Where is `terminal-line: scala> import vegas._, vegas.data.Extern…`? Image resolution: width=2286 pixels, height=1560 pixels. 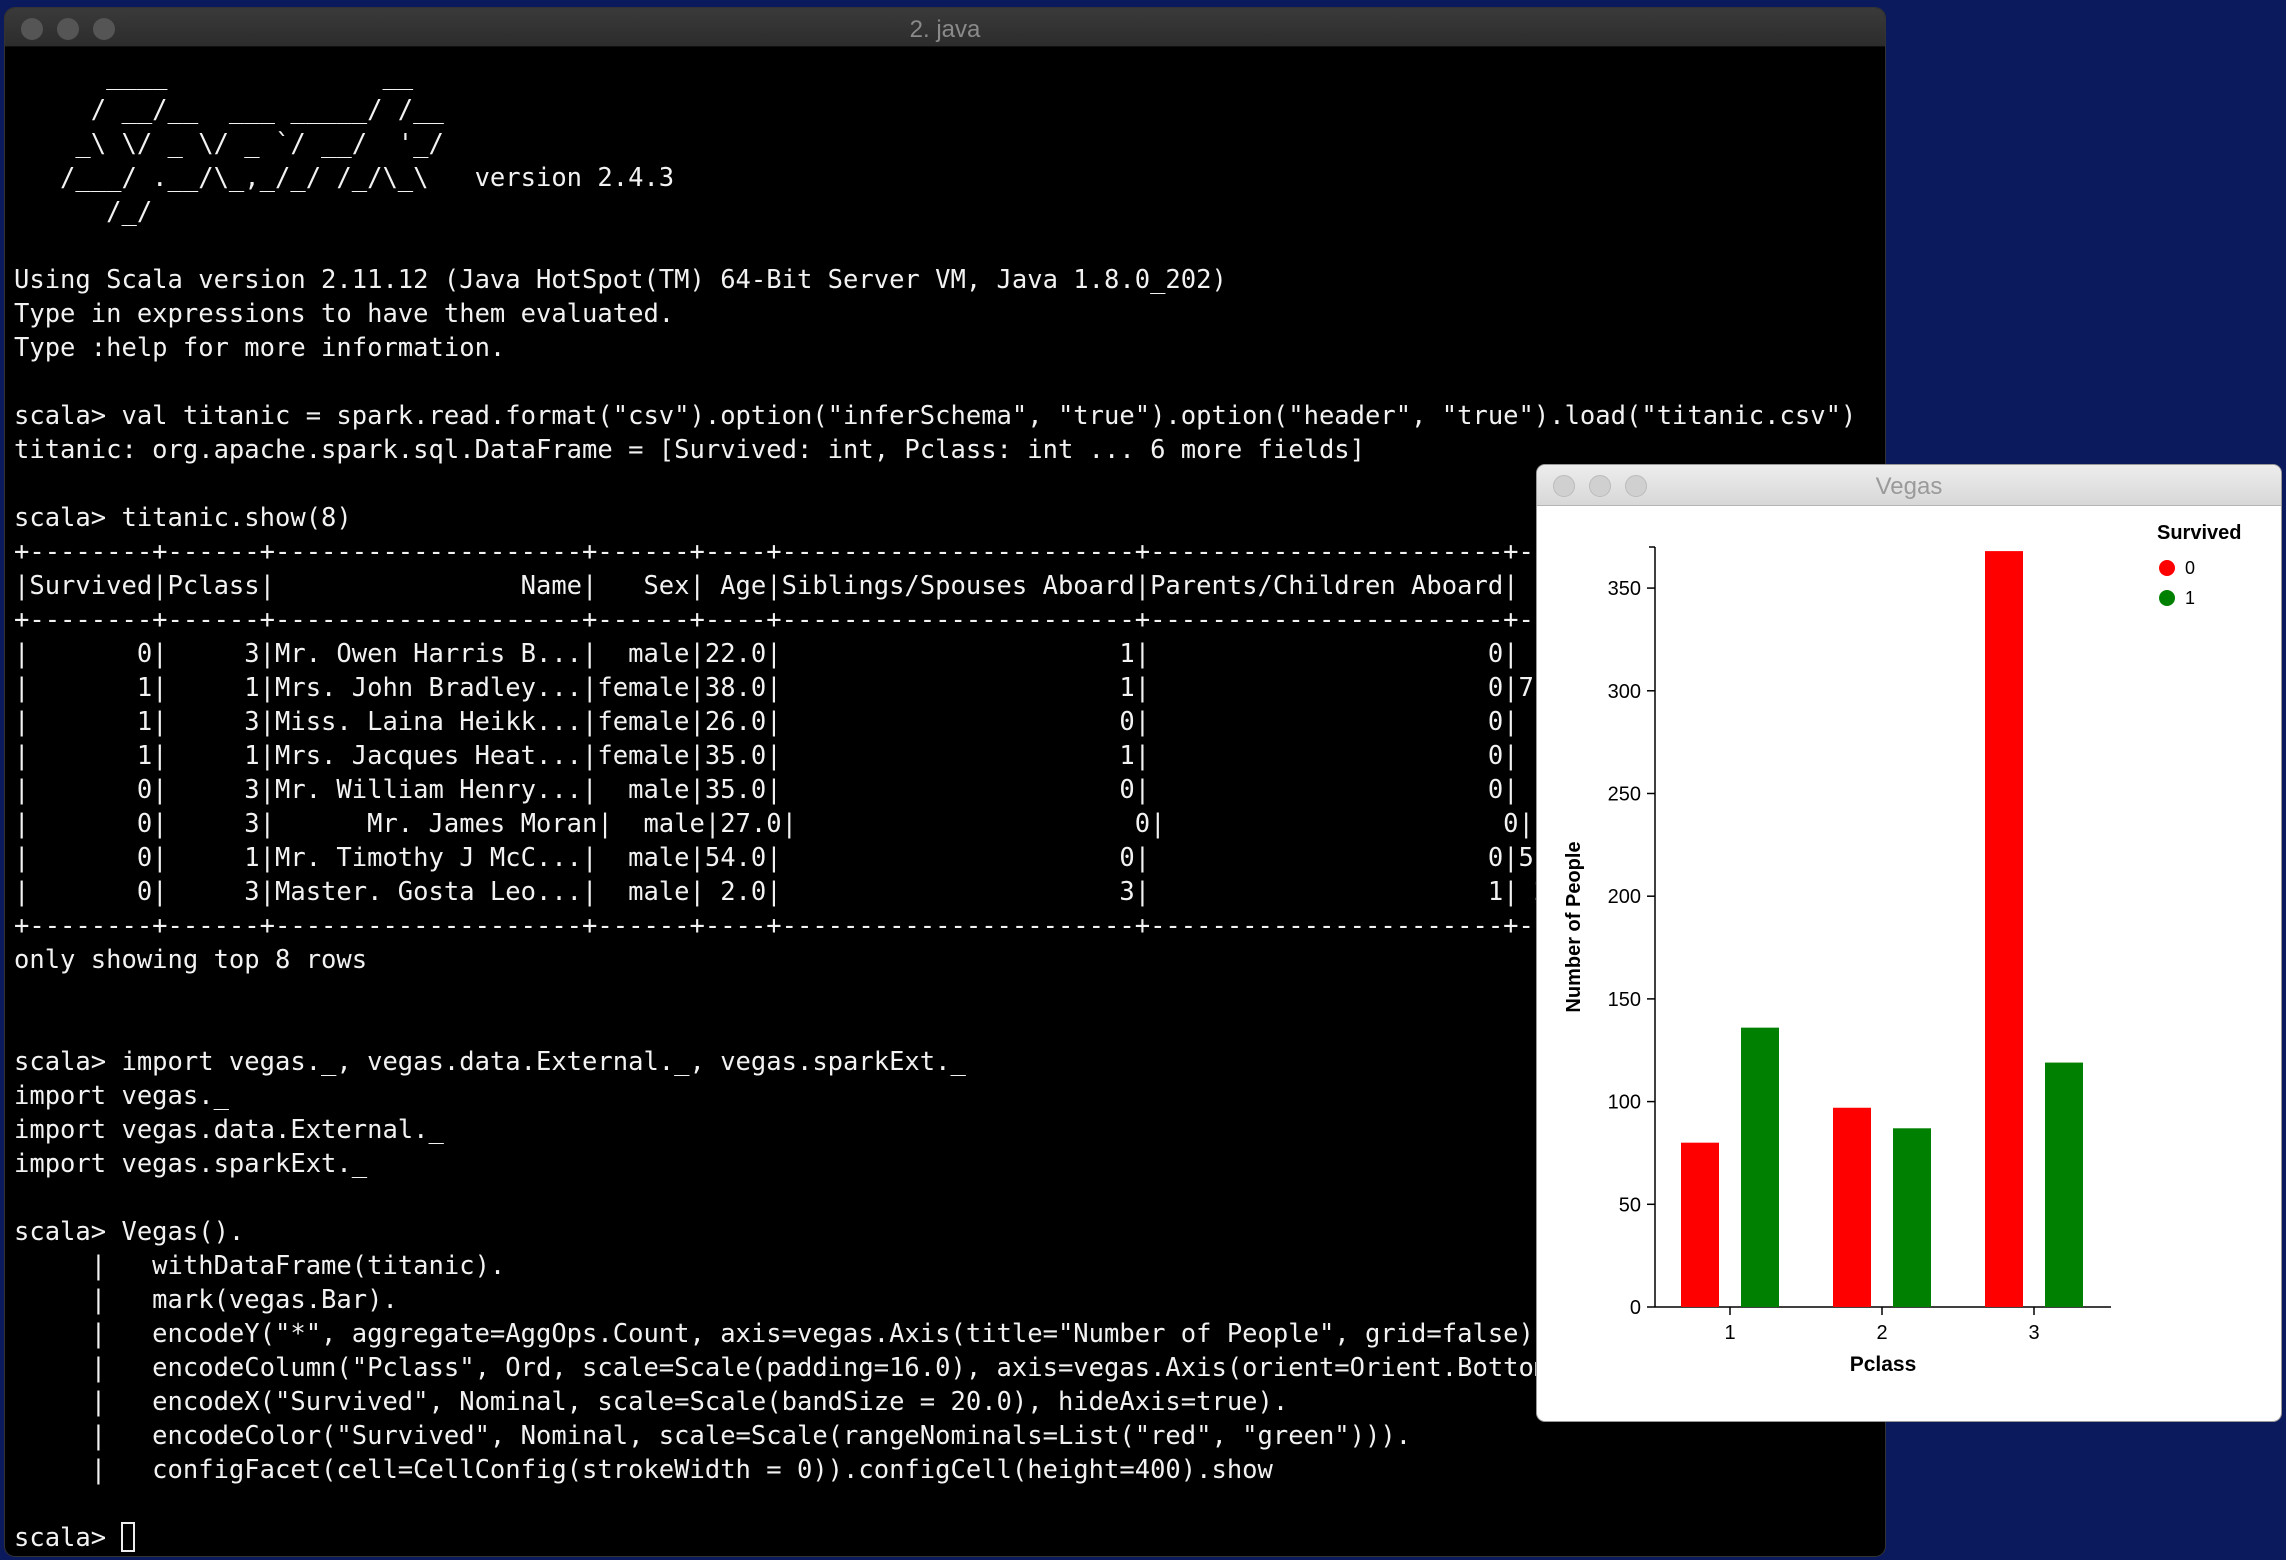
terminal-line: scala> import vegas._, vegas.data.Extern… is located at coordinates (490, 1062).